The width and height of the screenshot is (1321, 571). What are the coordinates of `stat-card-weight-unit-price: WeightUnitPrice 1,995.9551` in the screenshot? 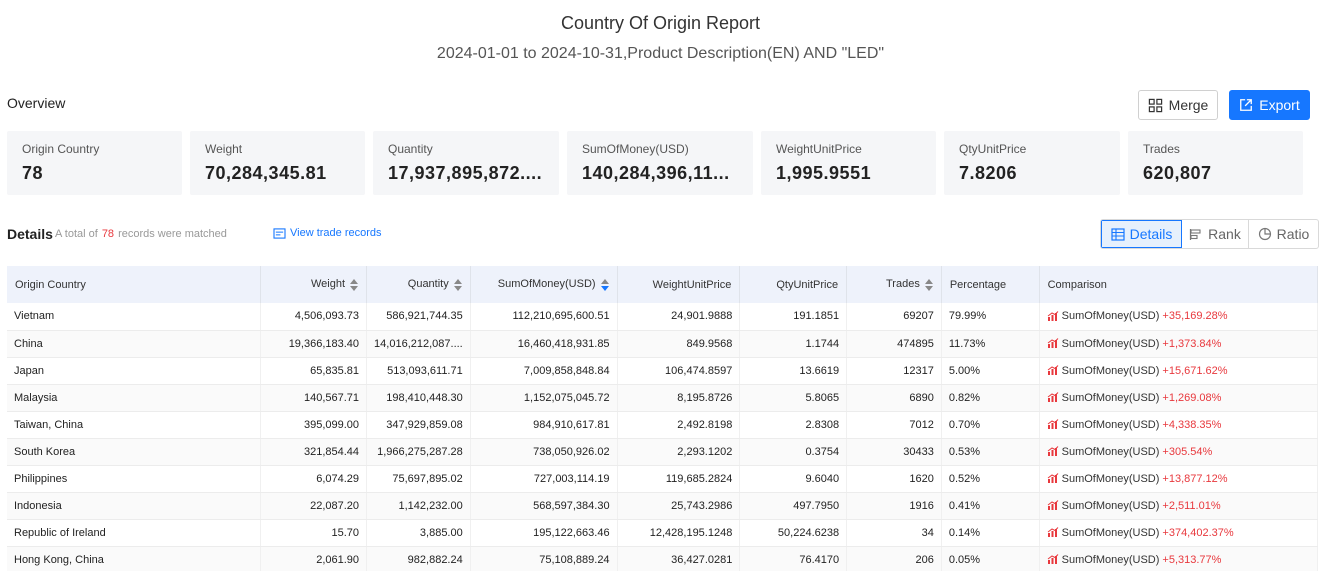 It's located at (848, 163).